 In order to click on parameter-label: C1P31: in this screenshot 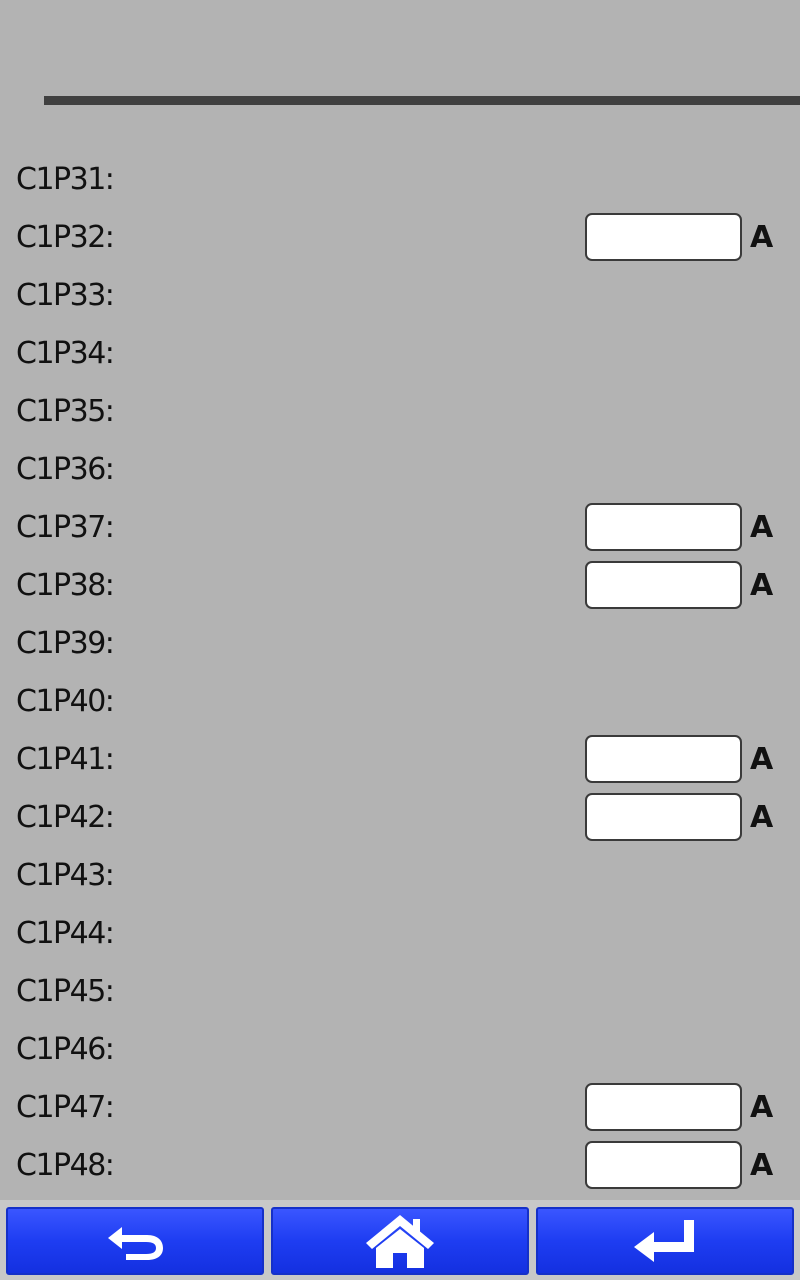, I will do `click(65, 179)`.